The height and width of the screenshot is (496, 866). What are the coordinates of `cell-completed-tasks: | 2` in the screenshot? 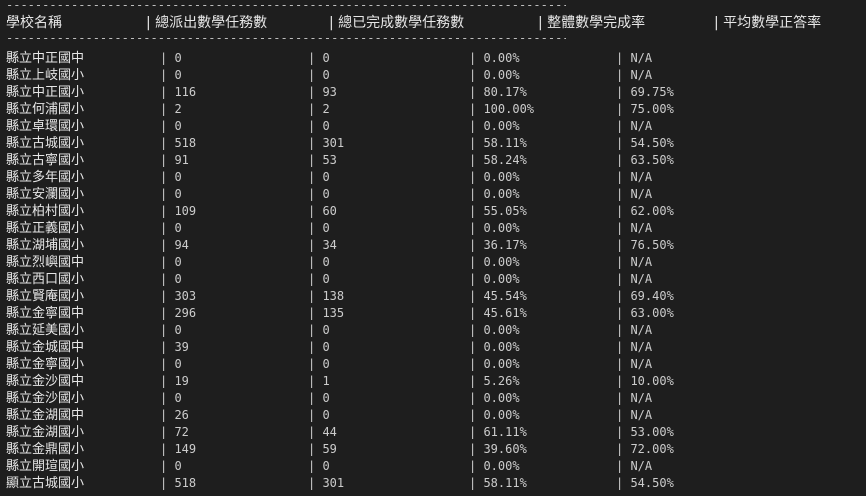 It's located at (319, 109).